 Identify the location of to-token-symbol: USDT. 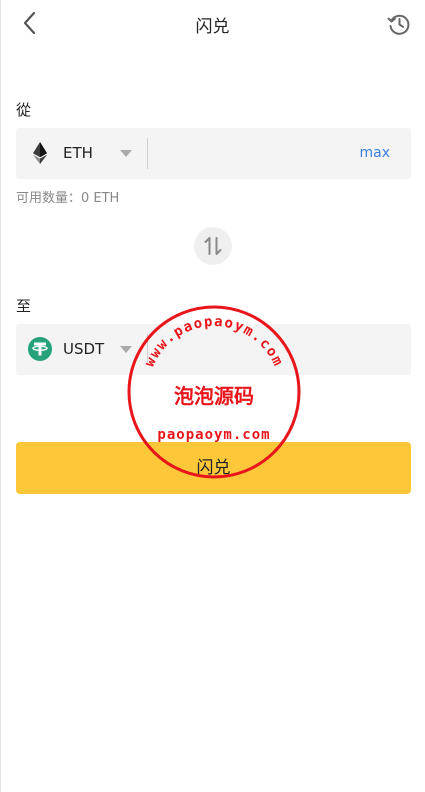
(83, 349).